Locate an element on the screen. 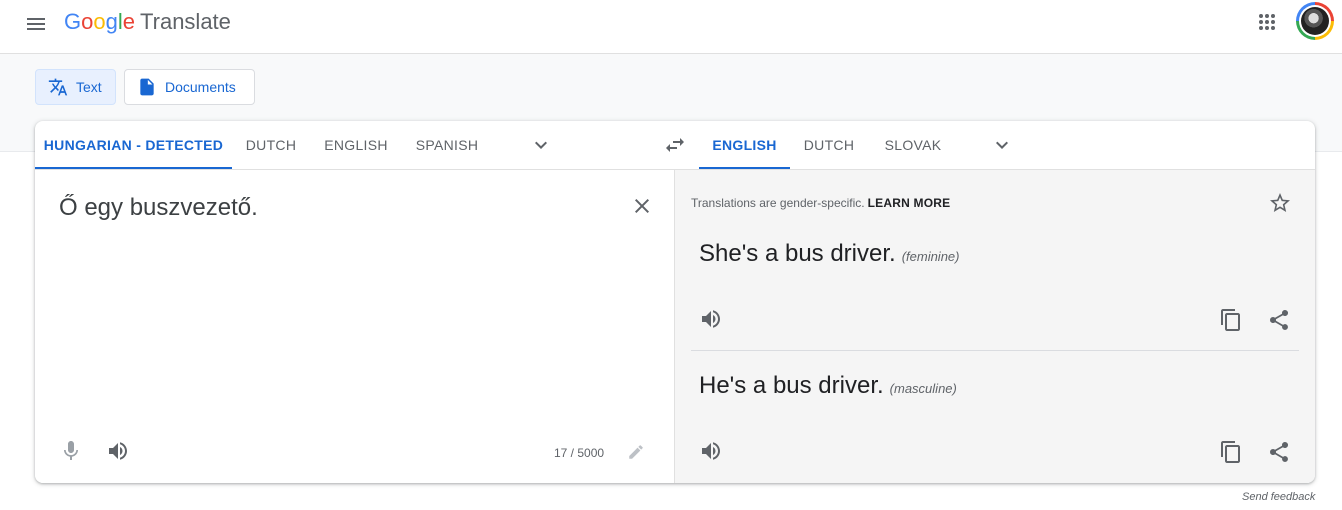  avatar-ring is located at coordinates (1315, 21).